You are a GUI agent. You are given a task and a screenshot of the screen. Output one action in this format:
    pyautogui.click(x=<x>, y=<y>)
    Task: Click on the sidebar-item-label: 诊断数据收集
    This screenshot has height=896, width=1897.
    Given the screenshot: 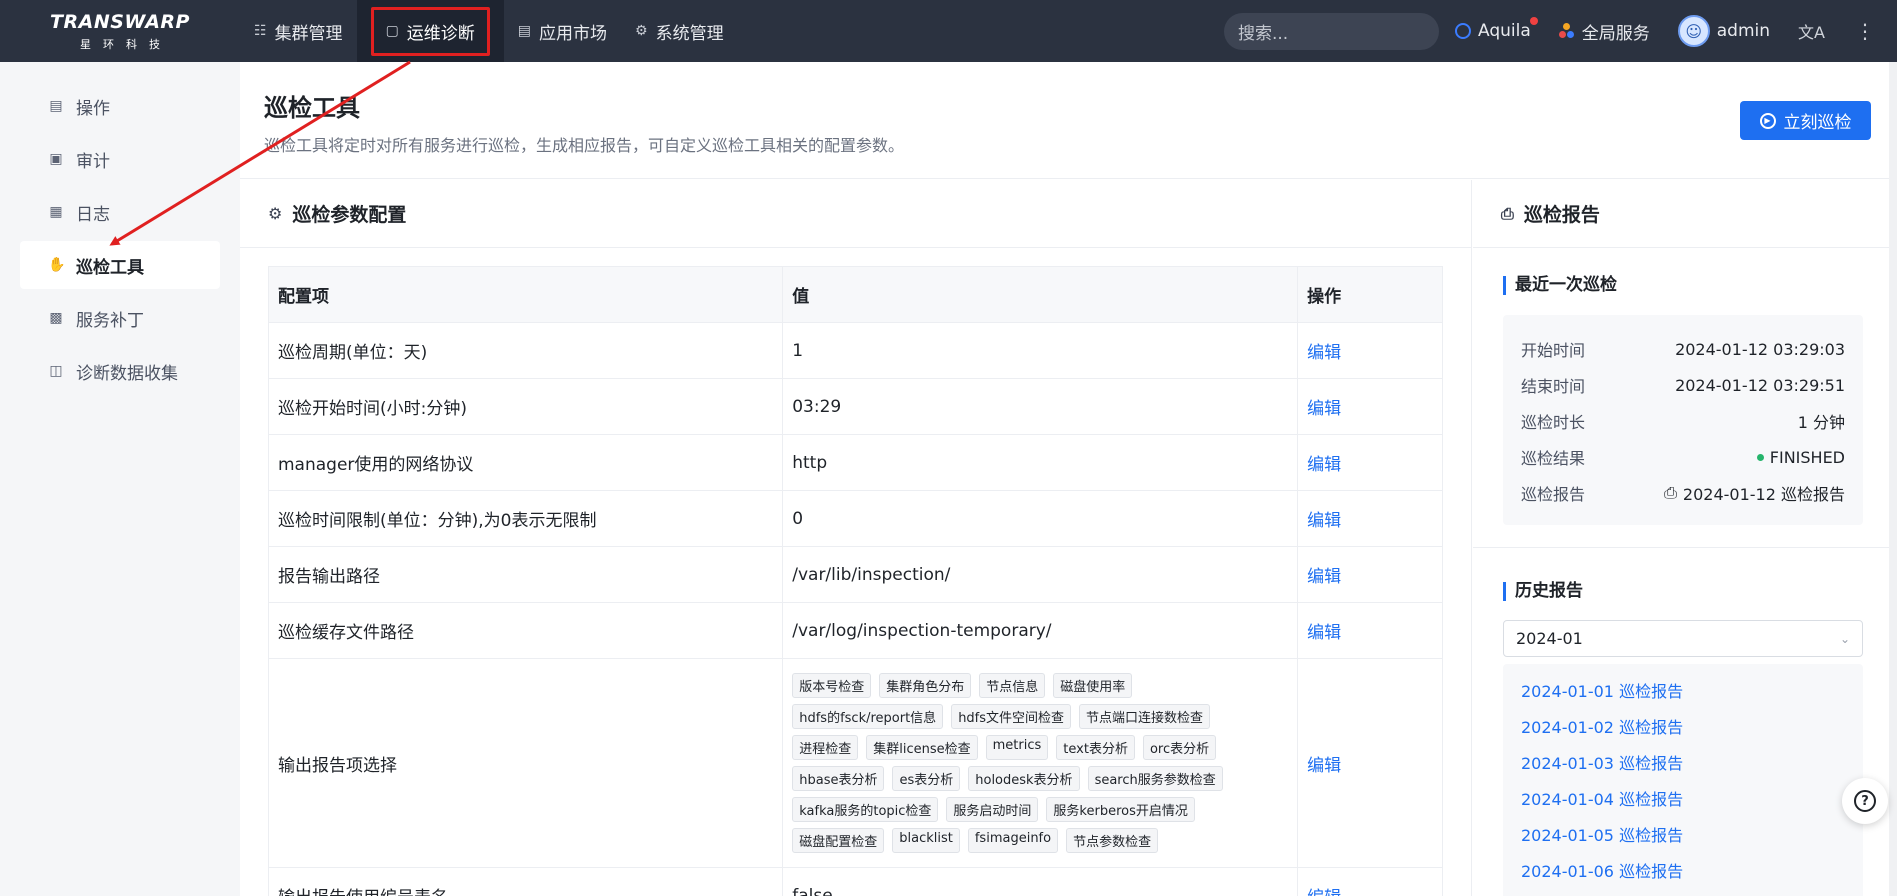 What is the action you would take?
    pyautogui.click(x=127, y=373)
    